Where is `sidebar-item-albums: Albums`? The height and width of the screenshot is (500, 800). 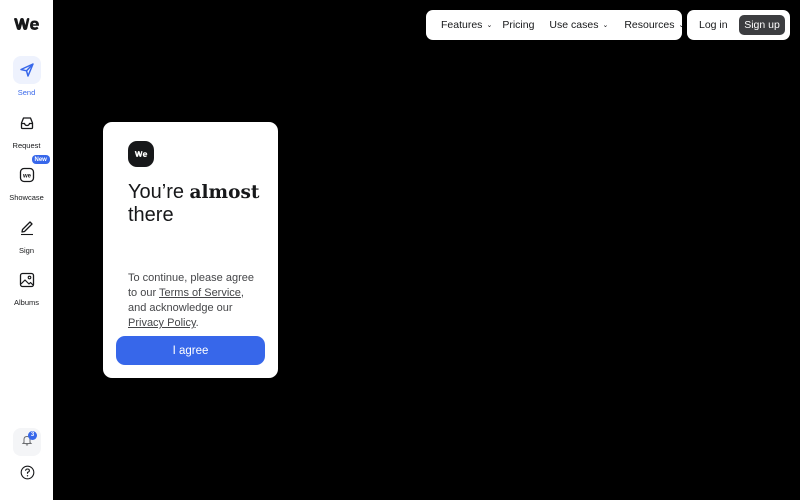 sidebar-item-albums: Albums is located at coordinates (26, 286).